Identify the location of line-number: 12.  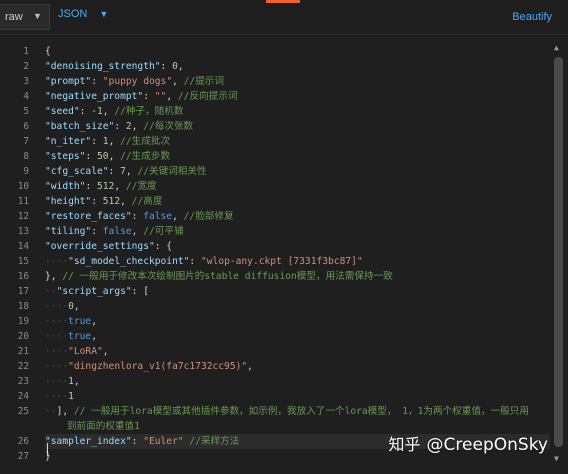
(23, 216).